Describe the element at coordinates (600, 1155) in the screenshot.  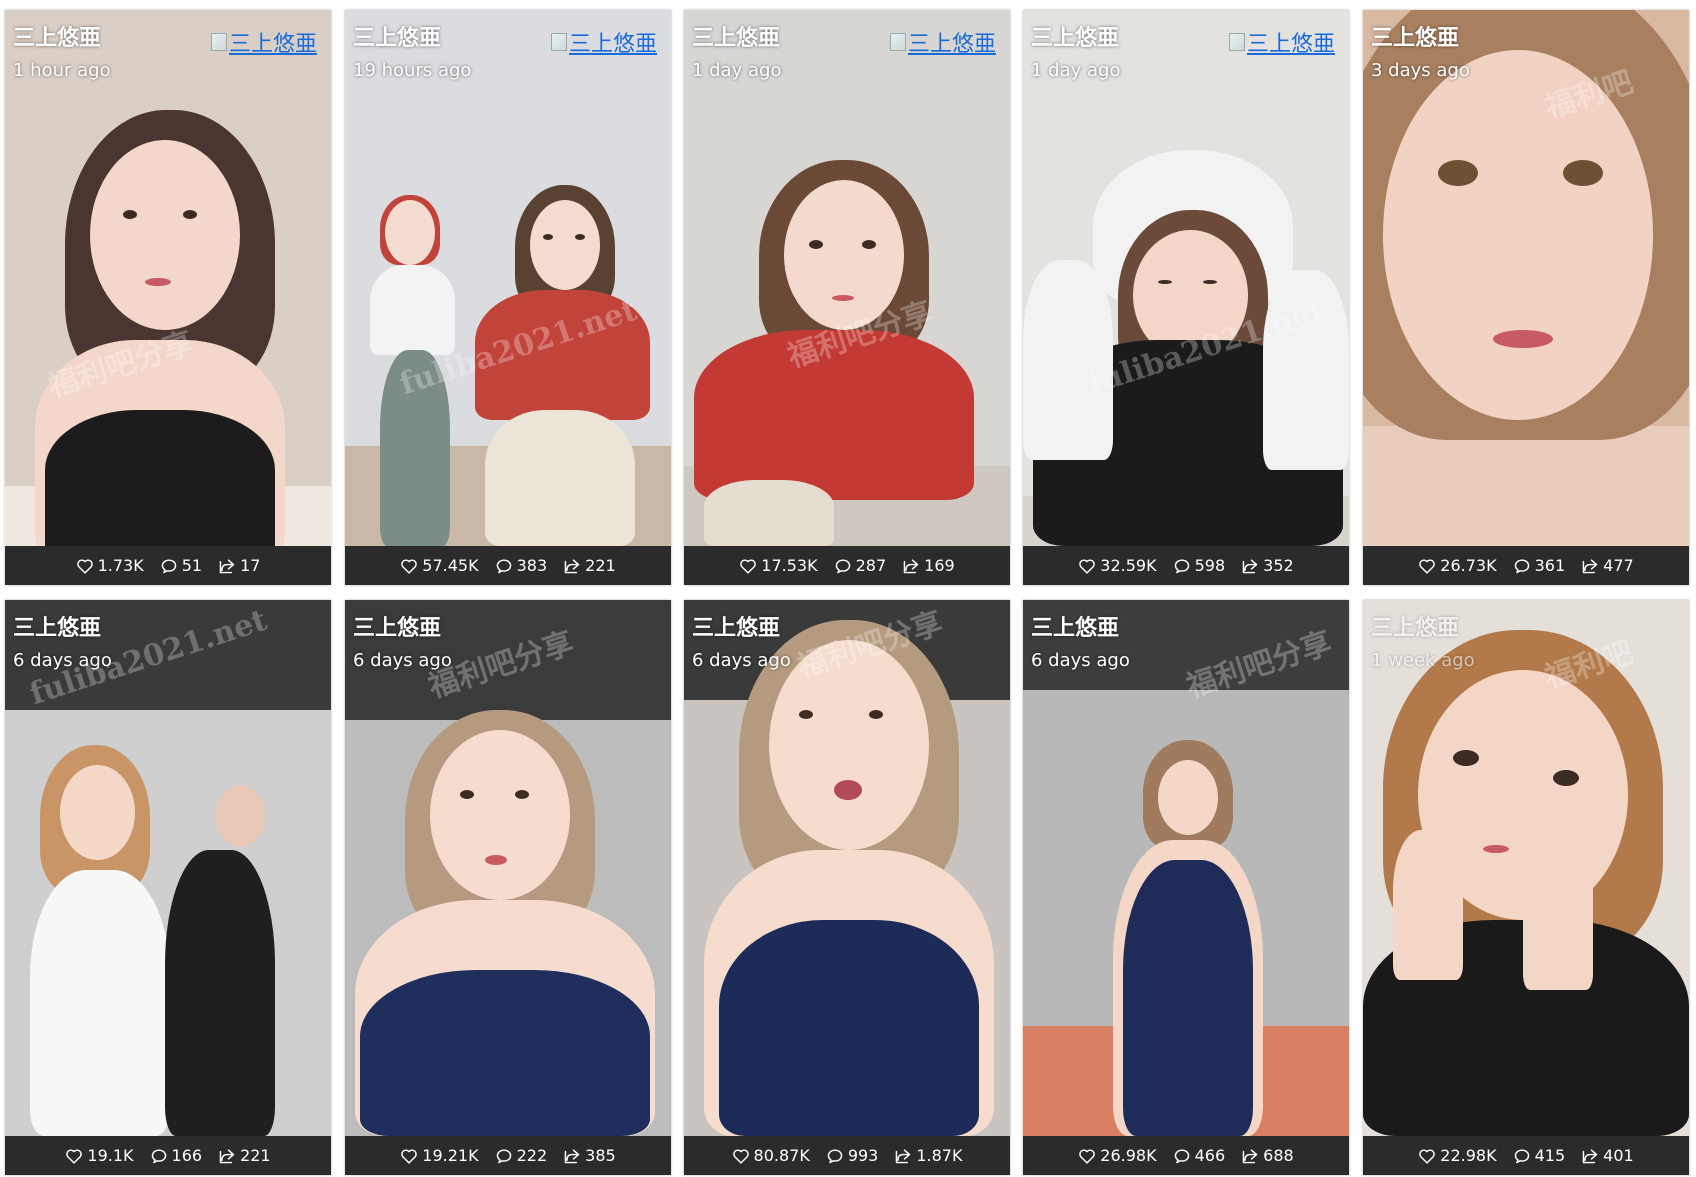
I see `share-count-value: 385` at that location.